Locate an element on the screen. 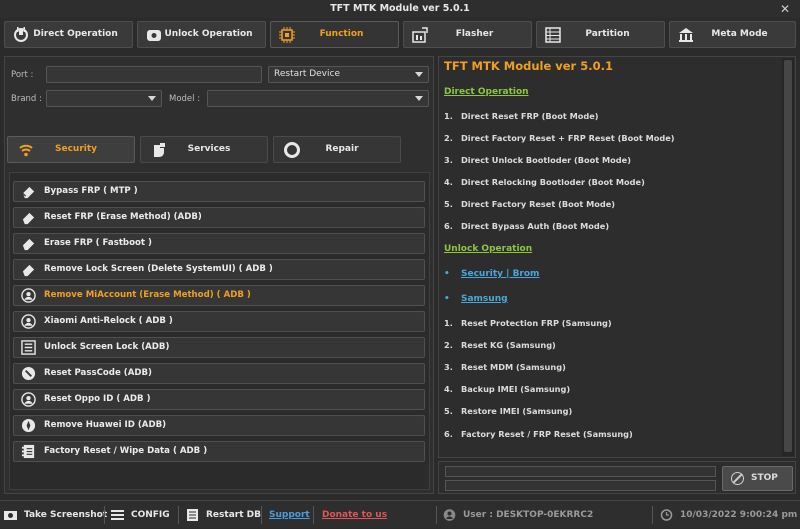 The width and height of the screenshot is (800, 529). nav-label: Partition is located at coordinates (607, 34).